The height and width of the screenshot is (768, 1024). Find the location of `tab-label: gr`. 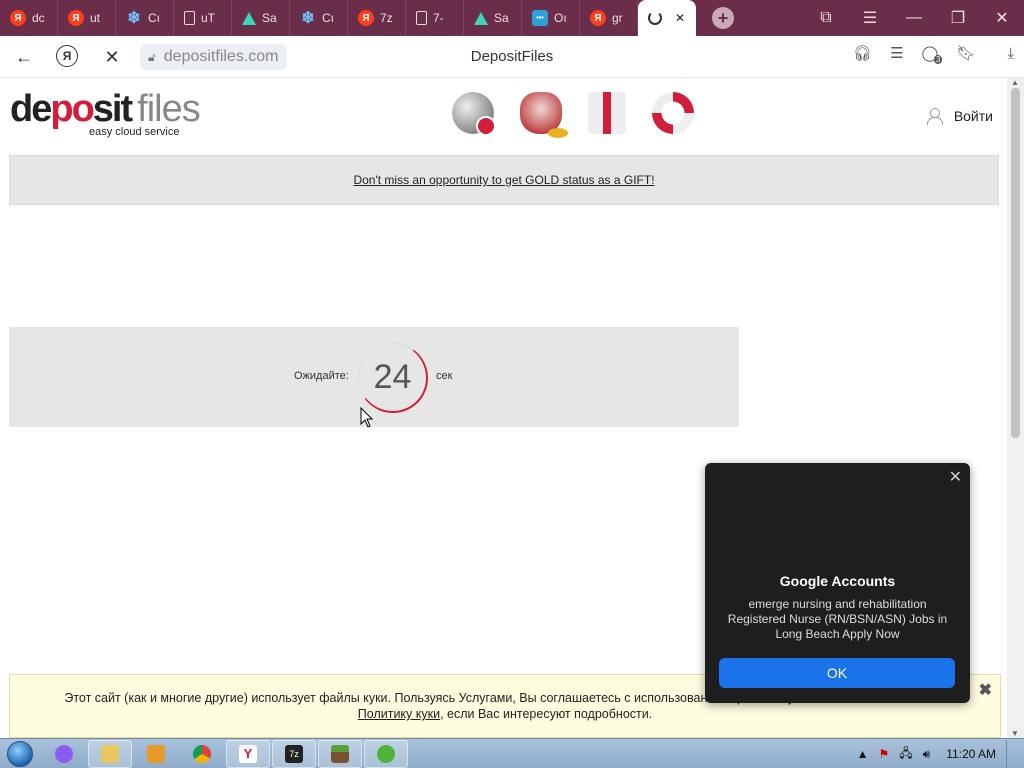

tab-label: gr is located at coordinates (617, 18).